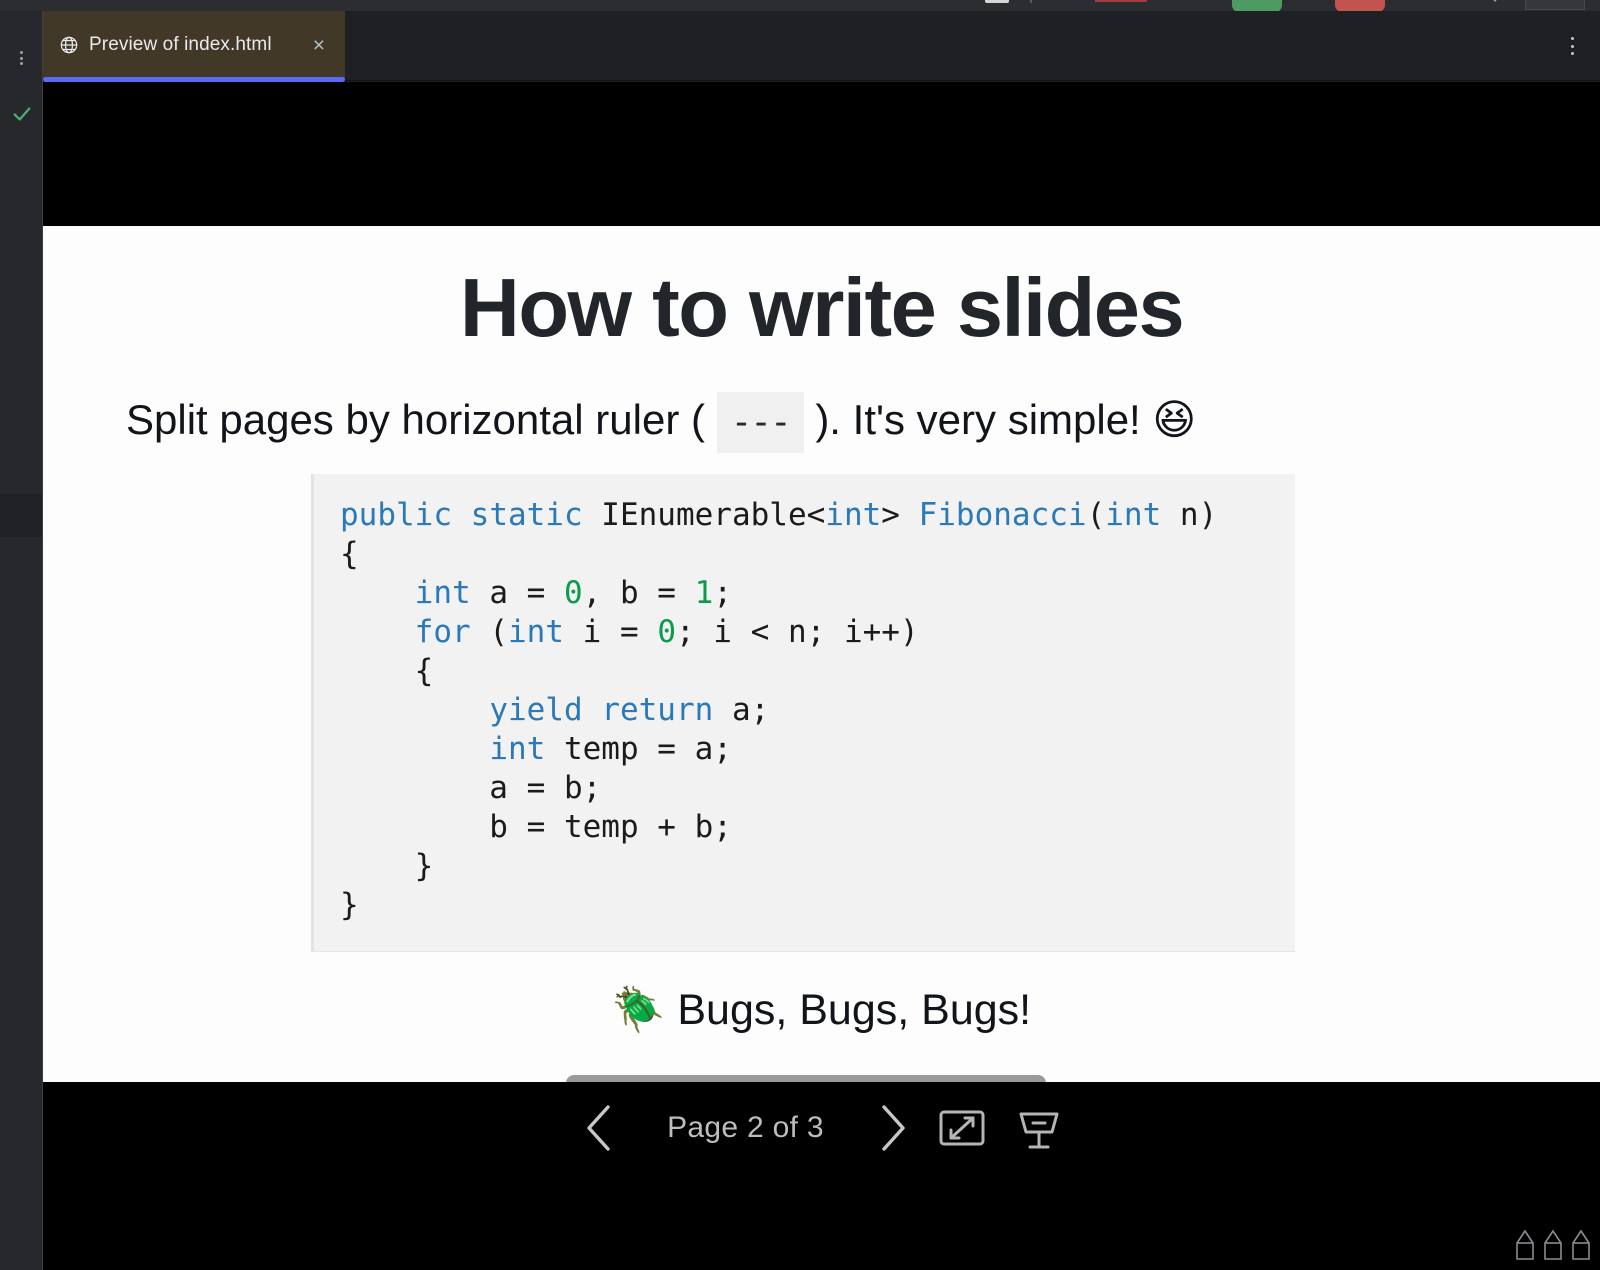  What do you see at coordinates (978, 420) in the screenshot?
I see `subtitle-text-after: ). It's very simple!` at bounding box center [978, 420].